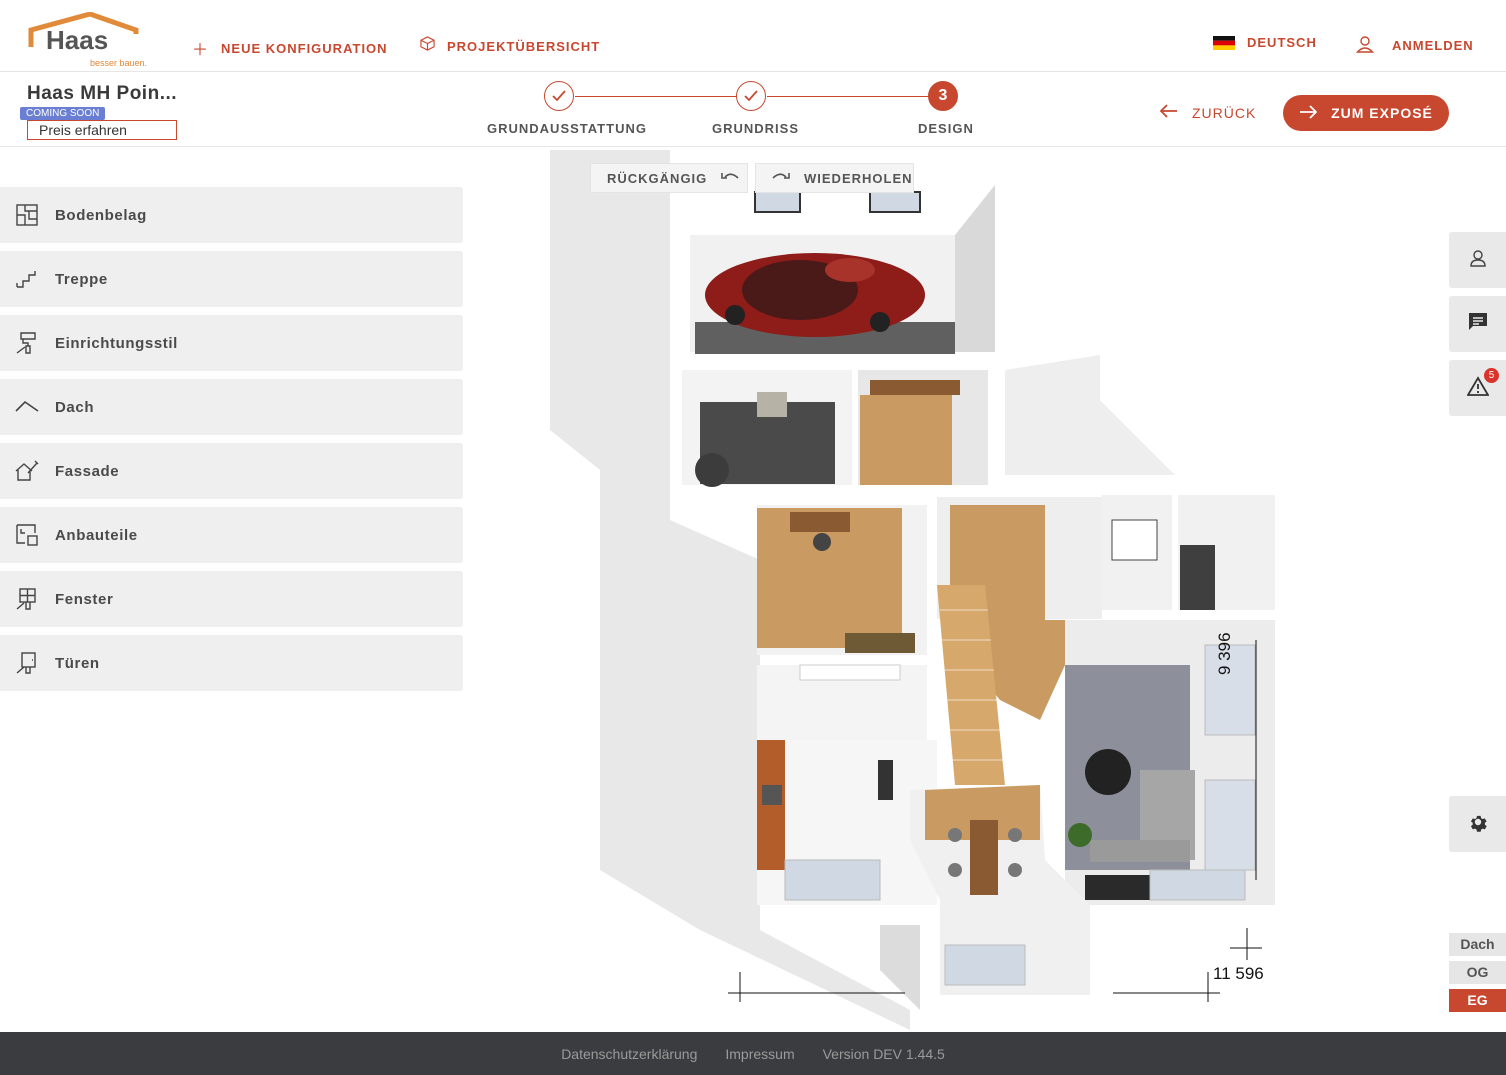 This screenshot has height=1075, width=1506. Describe the element at coordinates (427, 46) in the screenshot. I see `cube-icon` at that location.